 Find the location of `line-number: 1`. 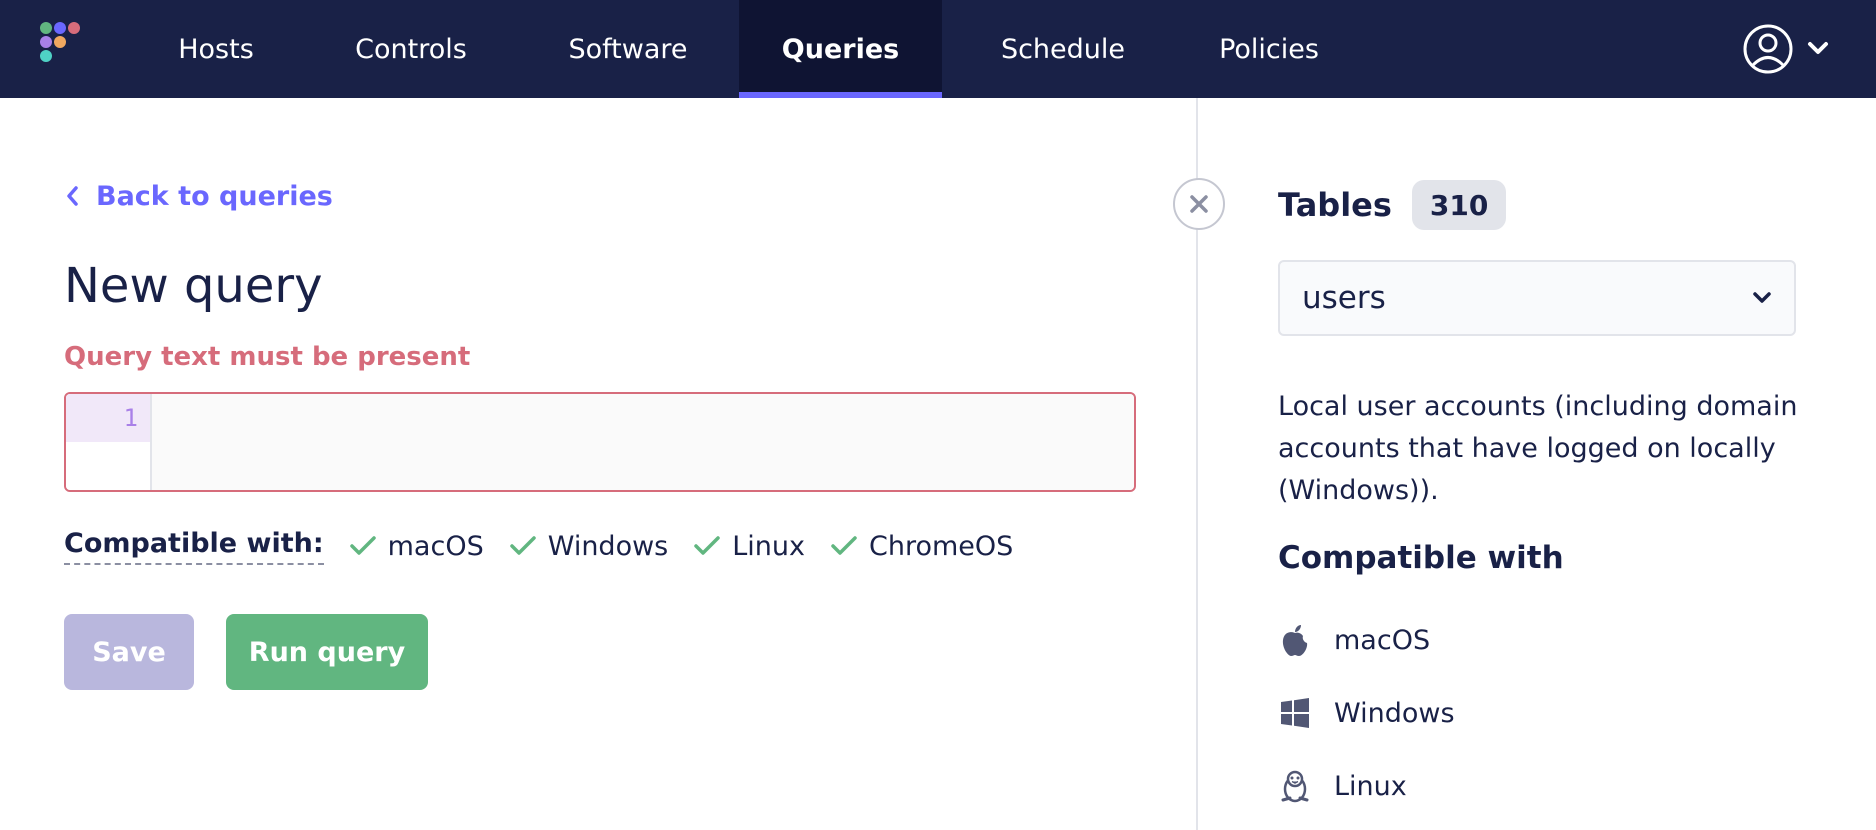

line-number: 1 is located at coordinates (108, 418).